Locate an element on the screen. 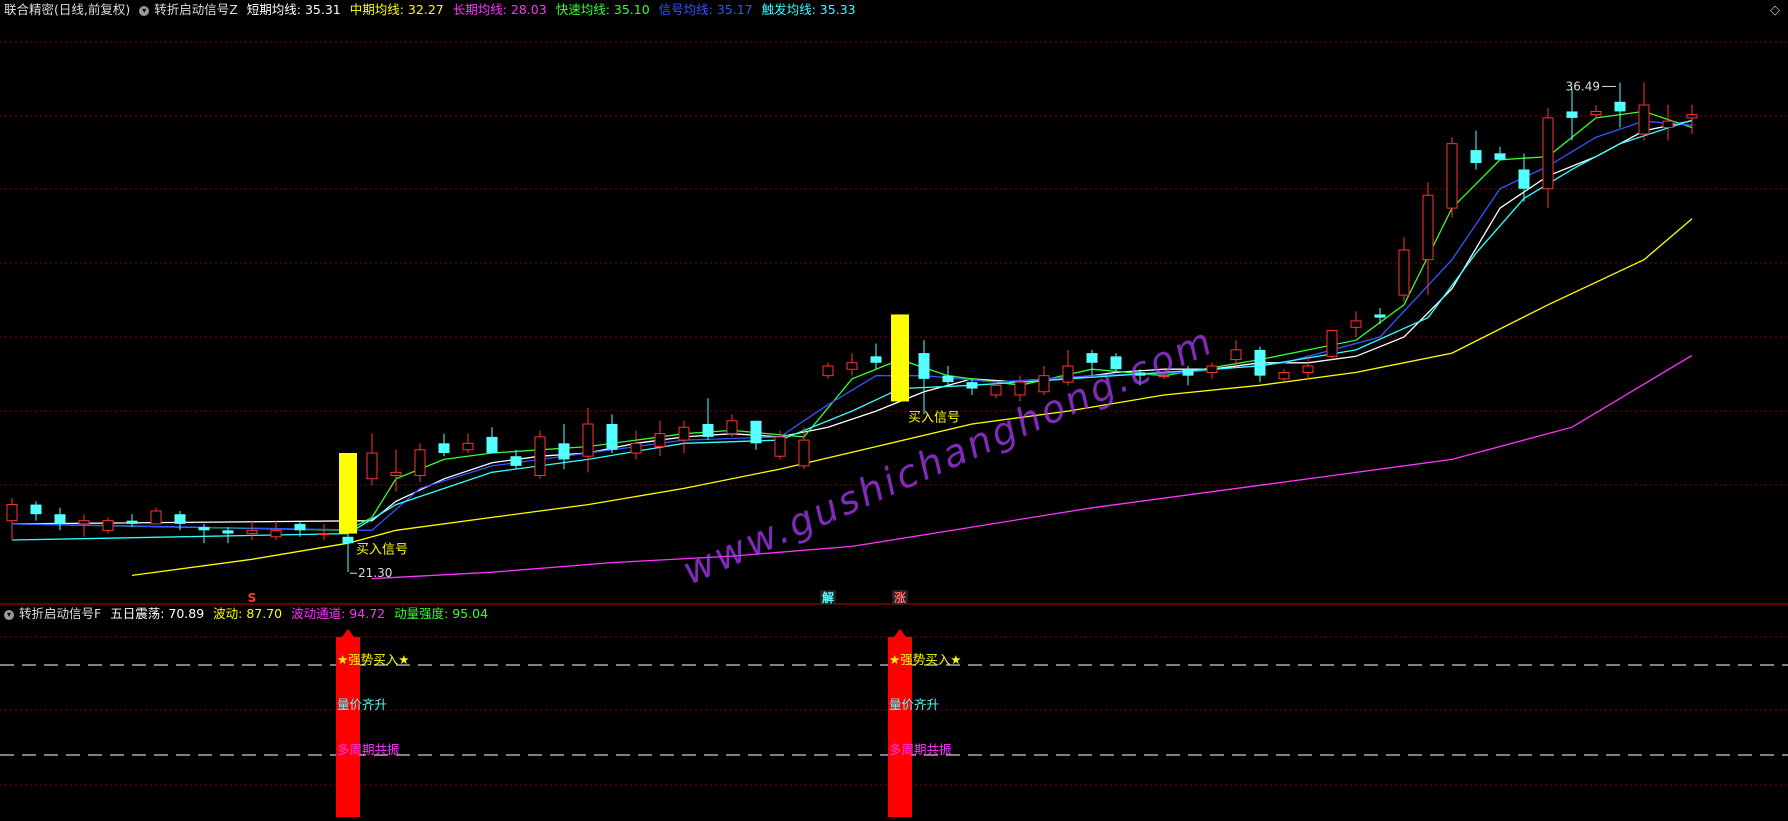  watermark: www.gushichanghong.com is located at coordinates (948, 455).